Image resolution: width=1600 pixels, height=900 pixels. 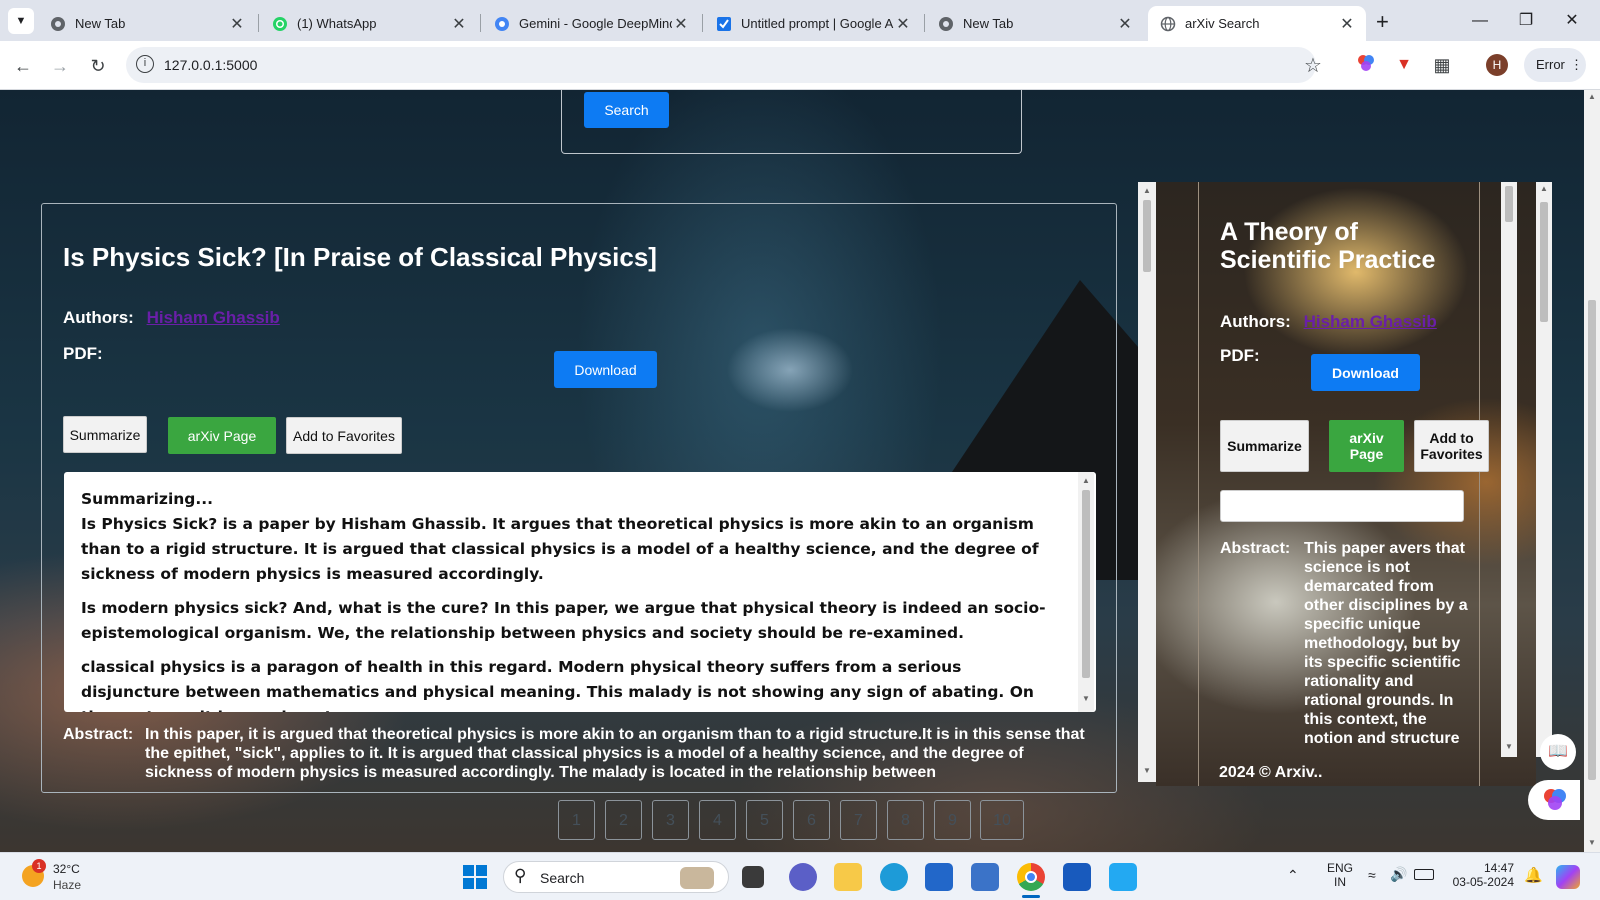 What do you see at coordinates (1035, 23) in the screenshot?
I see `tab-new-tab-2: New Tab ✕` at bounding box center [1035, 23].